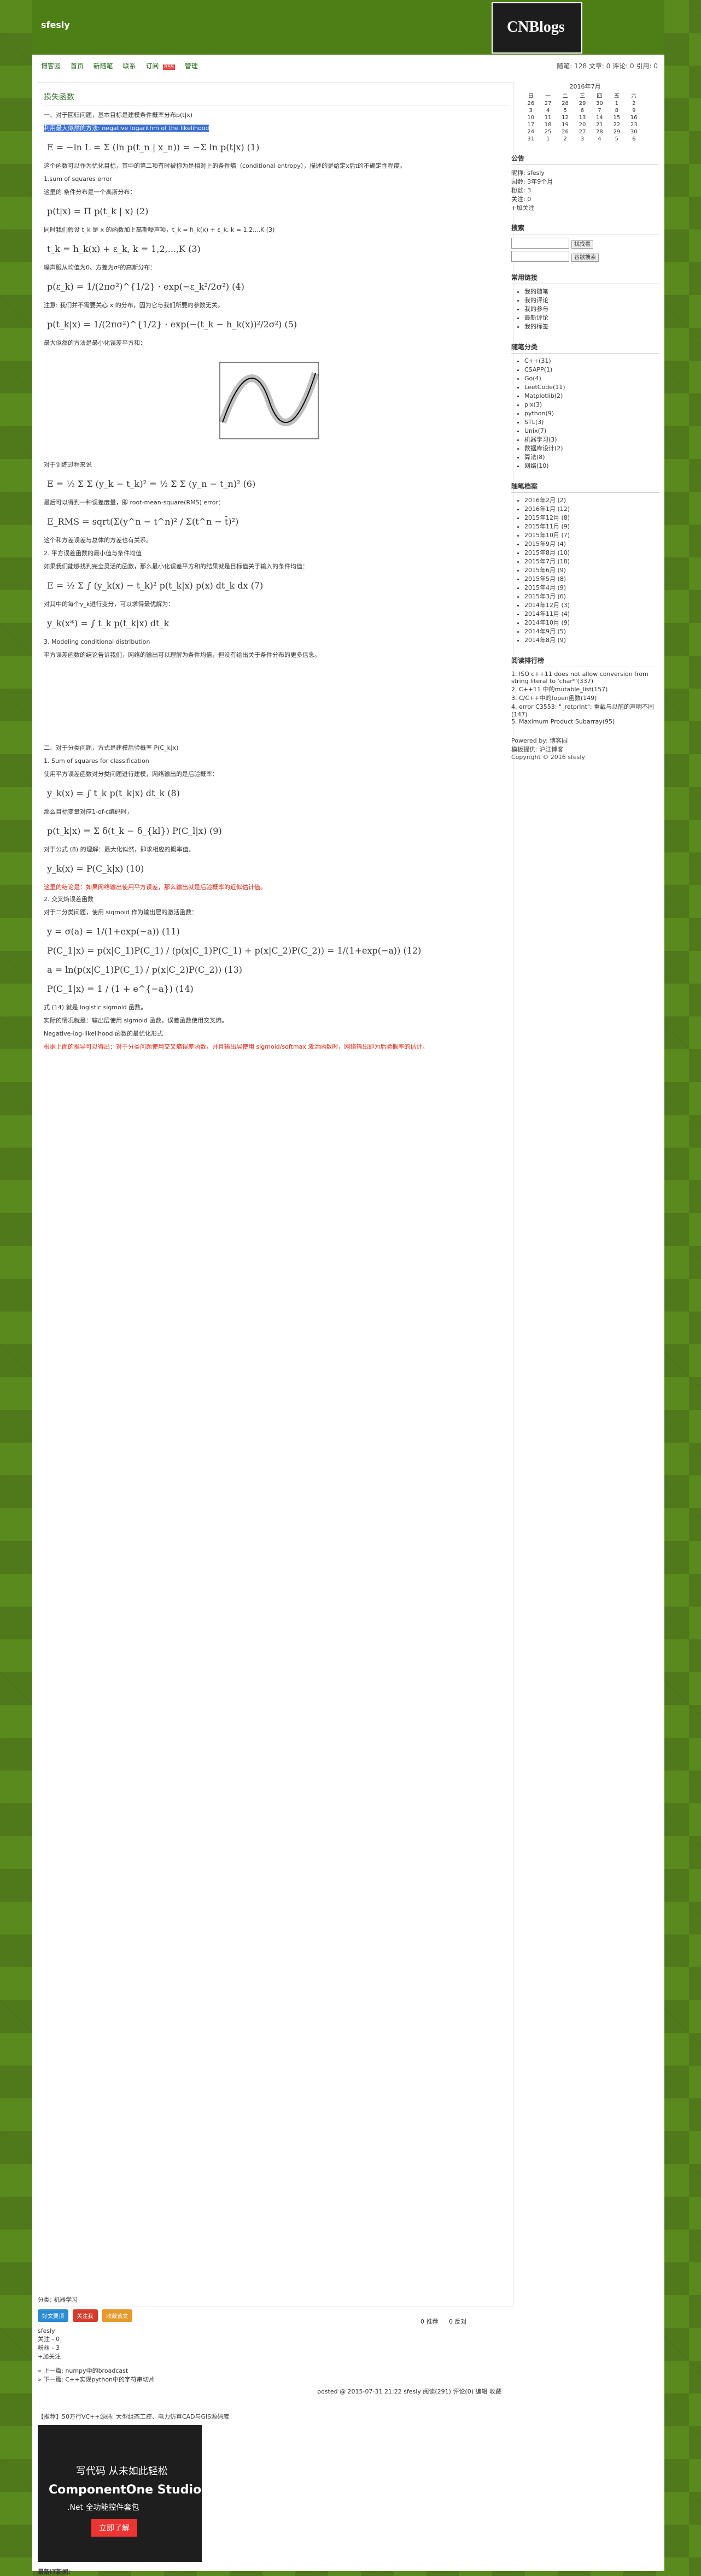  Describe the element at coordinates (422, 2321) in the screenshot. I see `like-count: 0` at that location.